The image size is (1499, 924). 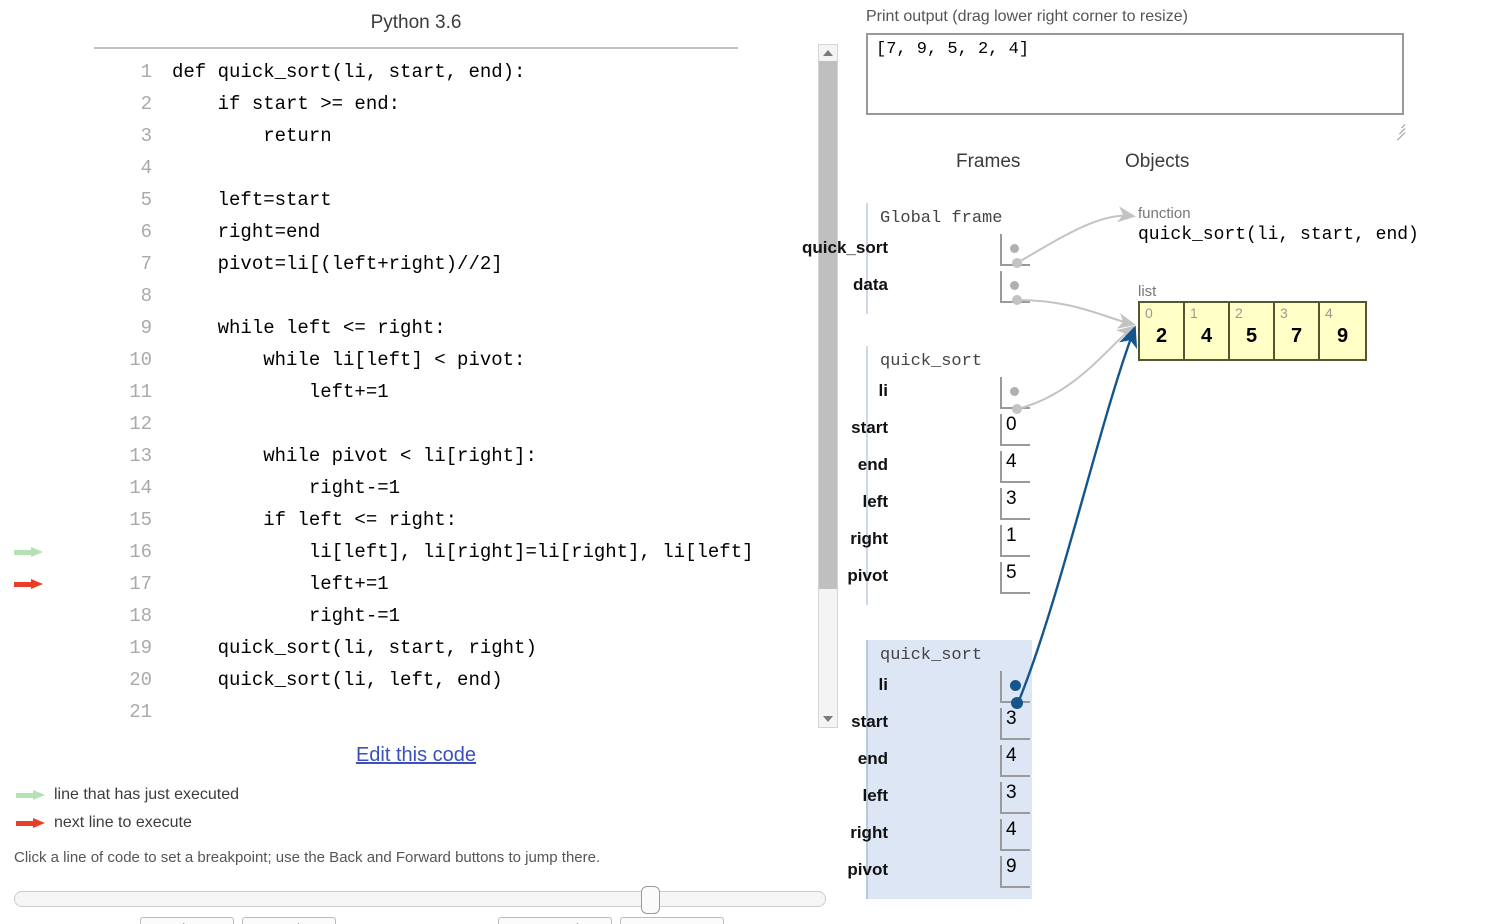 What do you see at coordinates (349, 72) in the screenshot?
I see `code-text: def quick_sort(li, start, end):` at bounding box center [349, 72].